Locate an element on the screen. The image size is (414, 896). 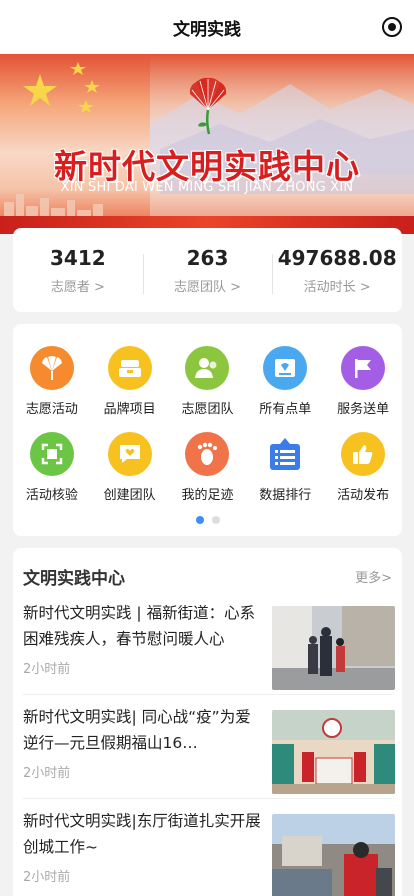
all-orders-icon is located at coordinates (285, 368).